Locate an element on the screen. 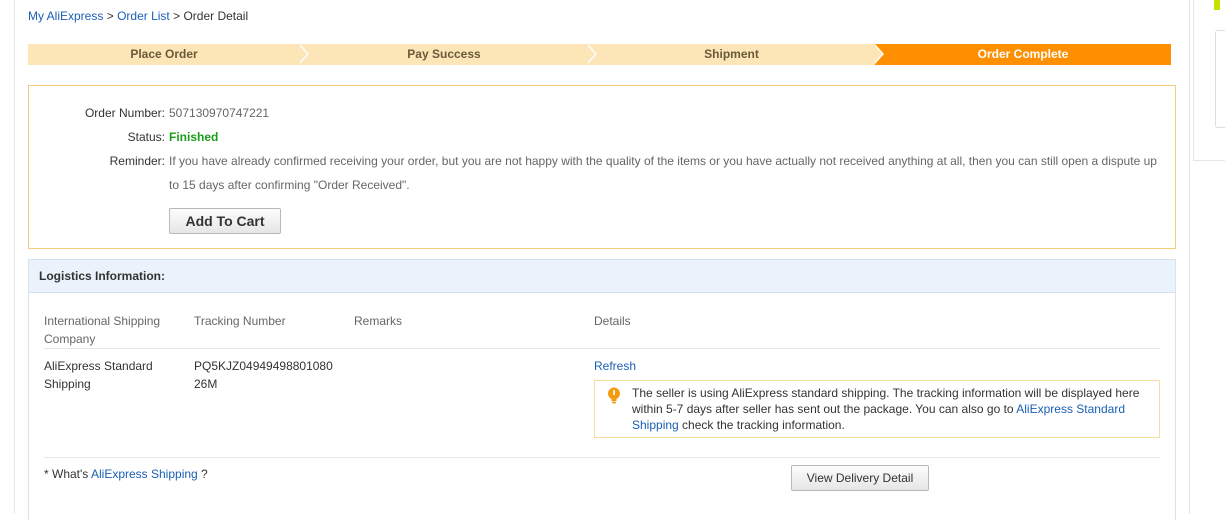 The image size is (1225, 520). step-place-order: Place Order is located at coordinates (164, 54).